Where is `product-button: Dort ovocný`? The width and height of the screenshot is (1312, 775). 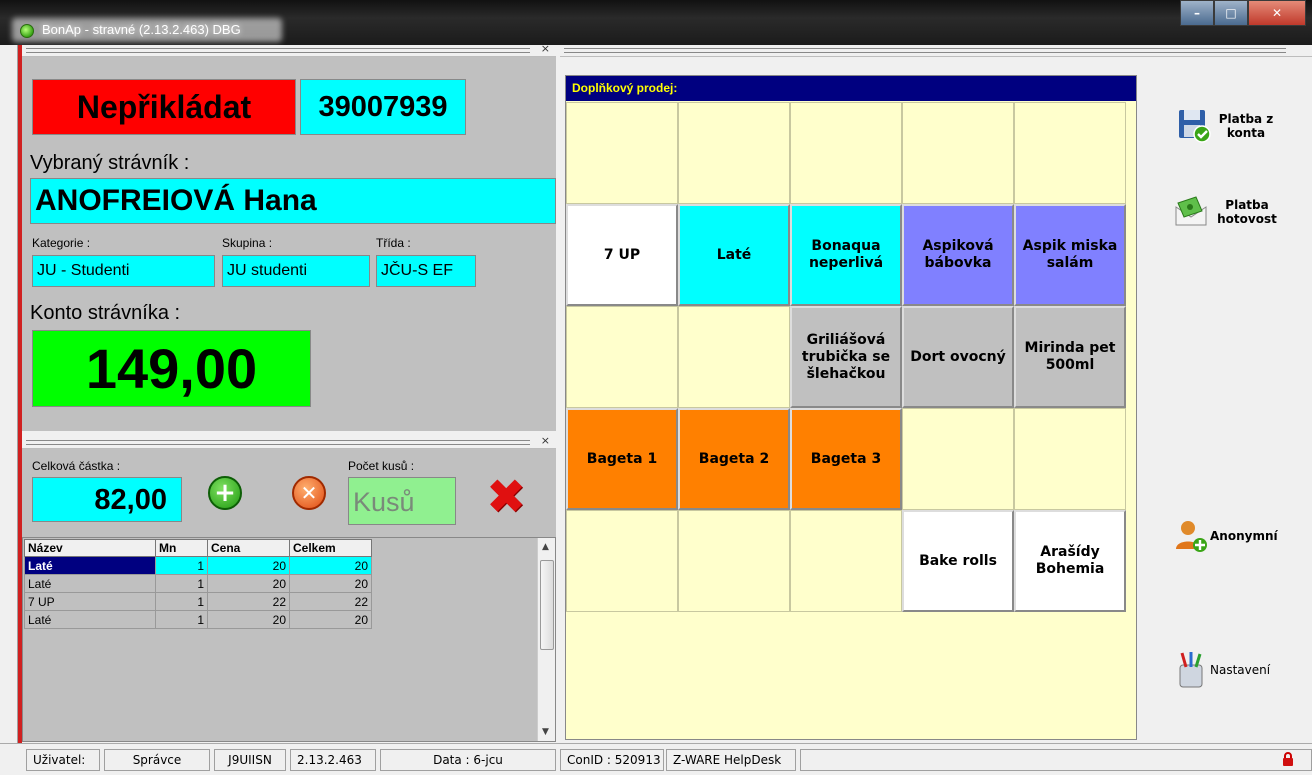 product-button: Dort ovocný is located at coordinates (958, 357).